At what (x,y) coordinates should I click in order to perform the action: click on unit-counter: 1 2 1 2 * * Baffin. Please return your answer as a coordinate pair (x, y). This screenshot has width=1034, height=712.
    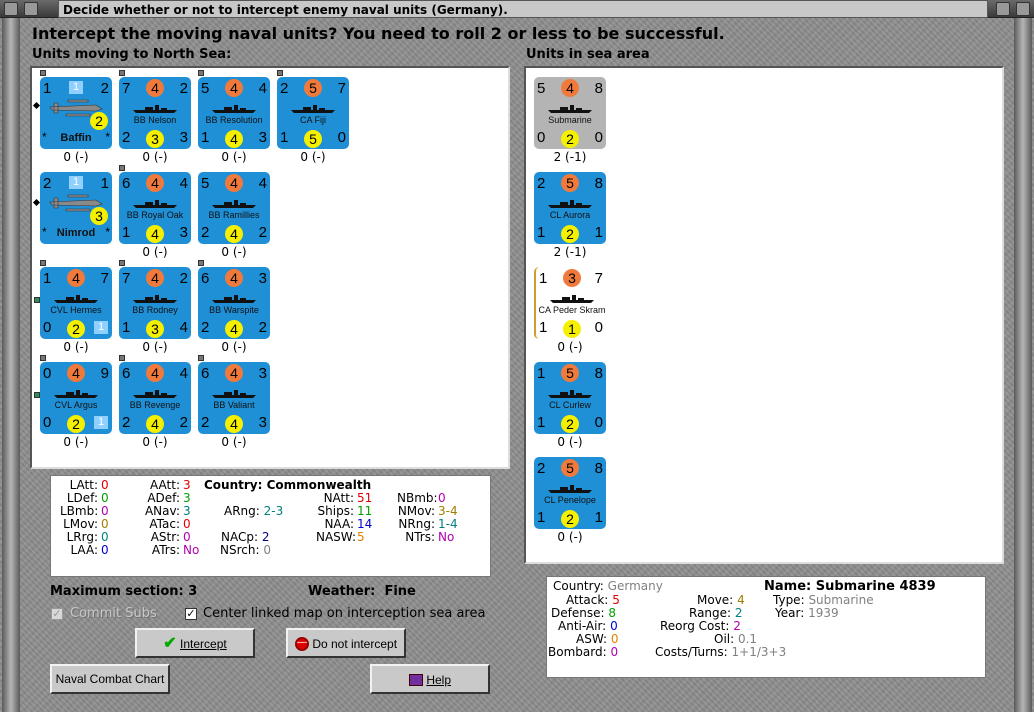
    Looking at the image, I should click on (76, 113).